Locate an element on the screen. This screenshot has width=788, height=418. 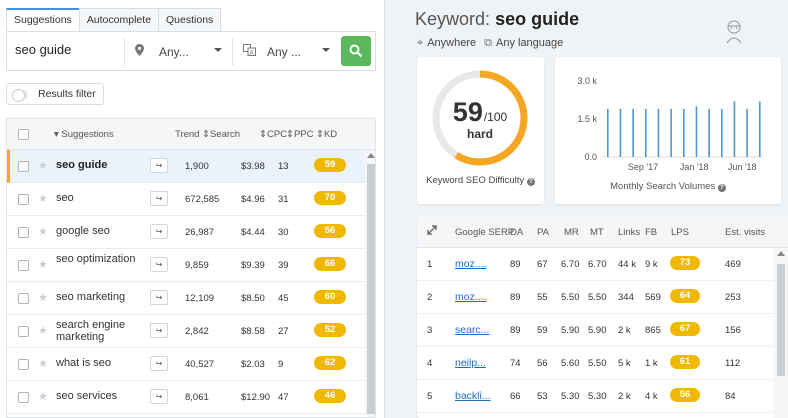
ppc-value: 47 is located at coordinates (283, 397).